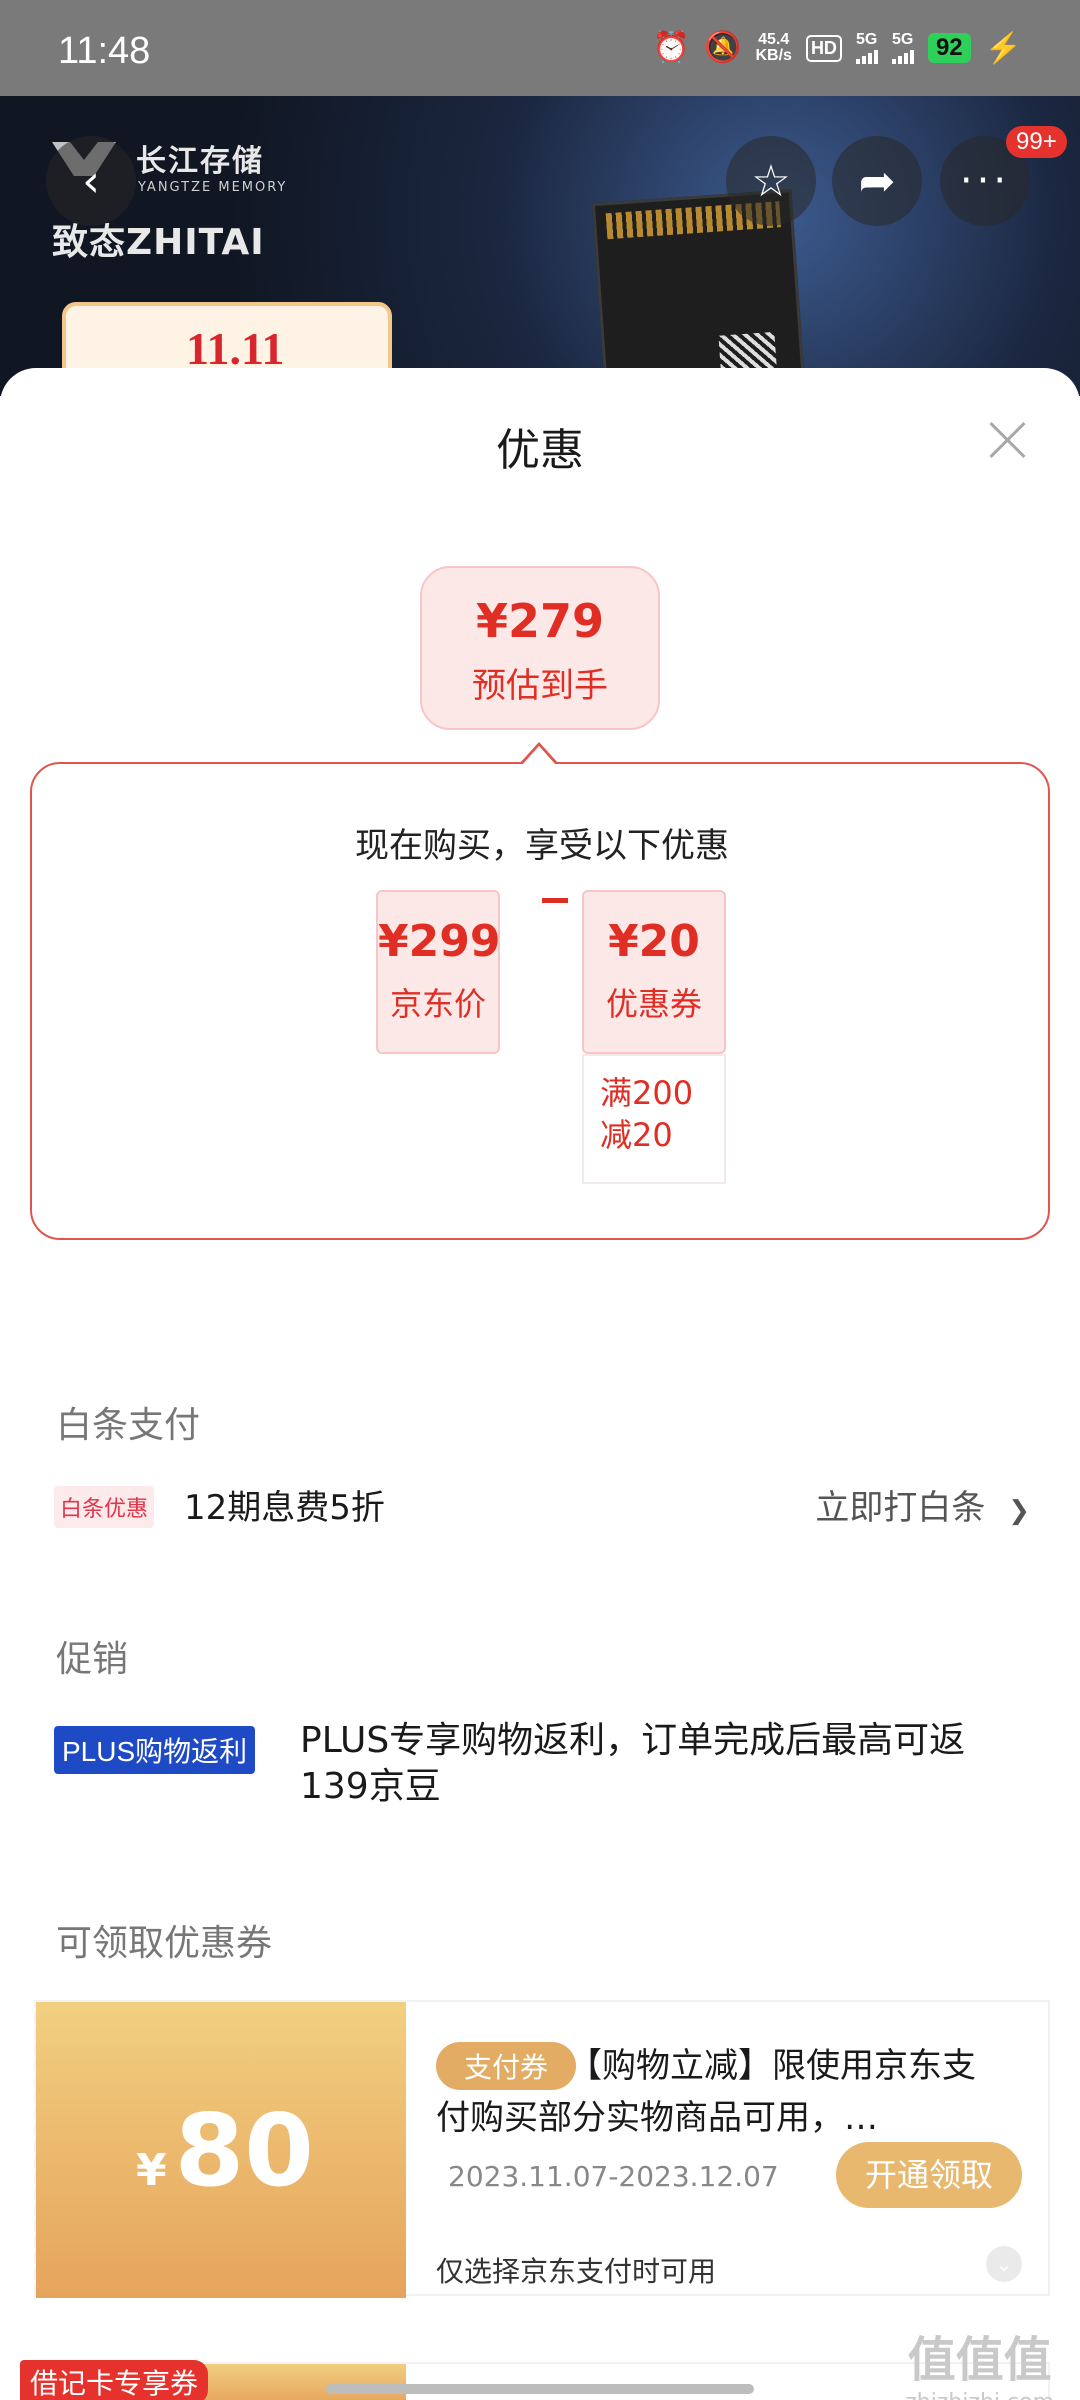  I want to click on status-icons: ⏰ 🔕 45.4 KB/s HD 5G 5G 92 ⚡, so click(837, 48).